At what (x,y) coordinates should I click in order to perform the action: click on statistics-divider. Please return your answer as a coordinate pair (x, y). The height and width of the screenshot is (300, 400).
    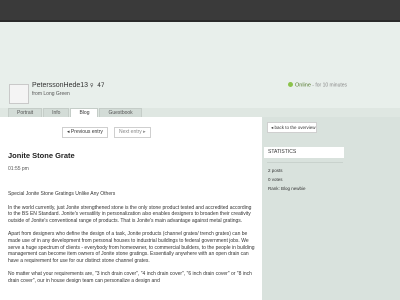
    Looking at the image, I should click on (305, 162).